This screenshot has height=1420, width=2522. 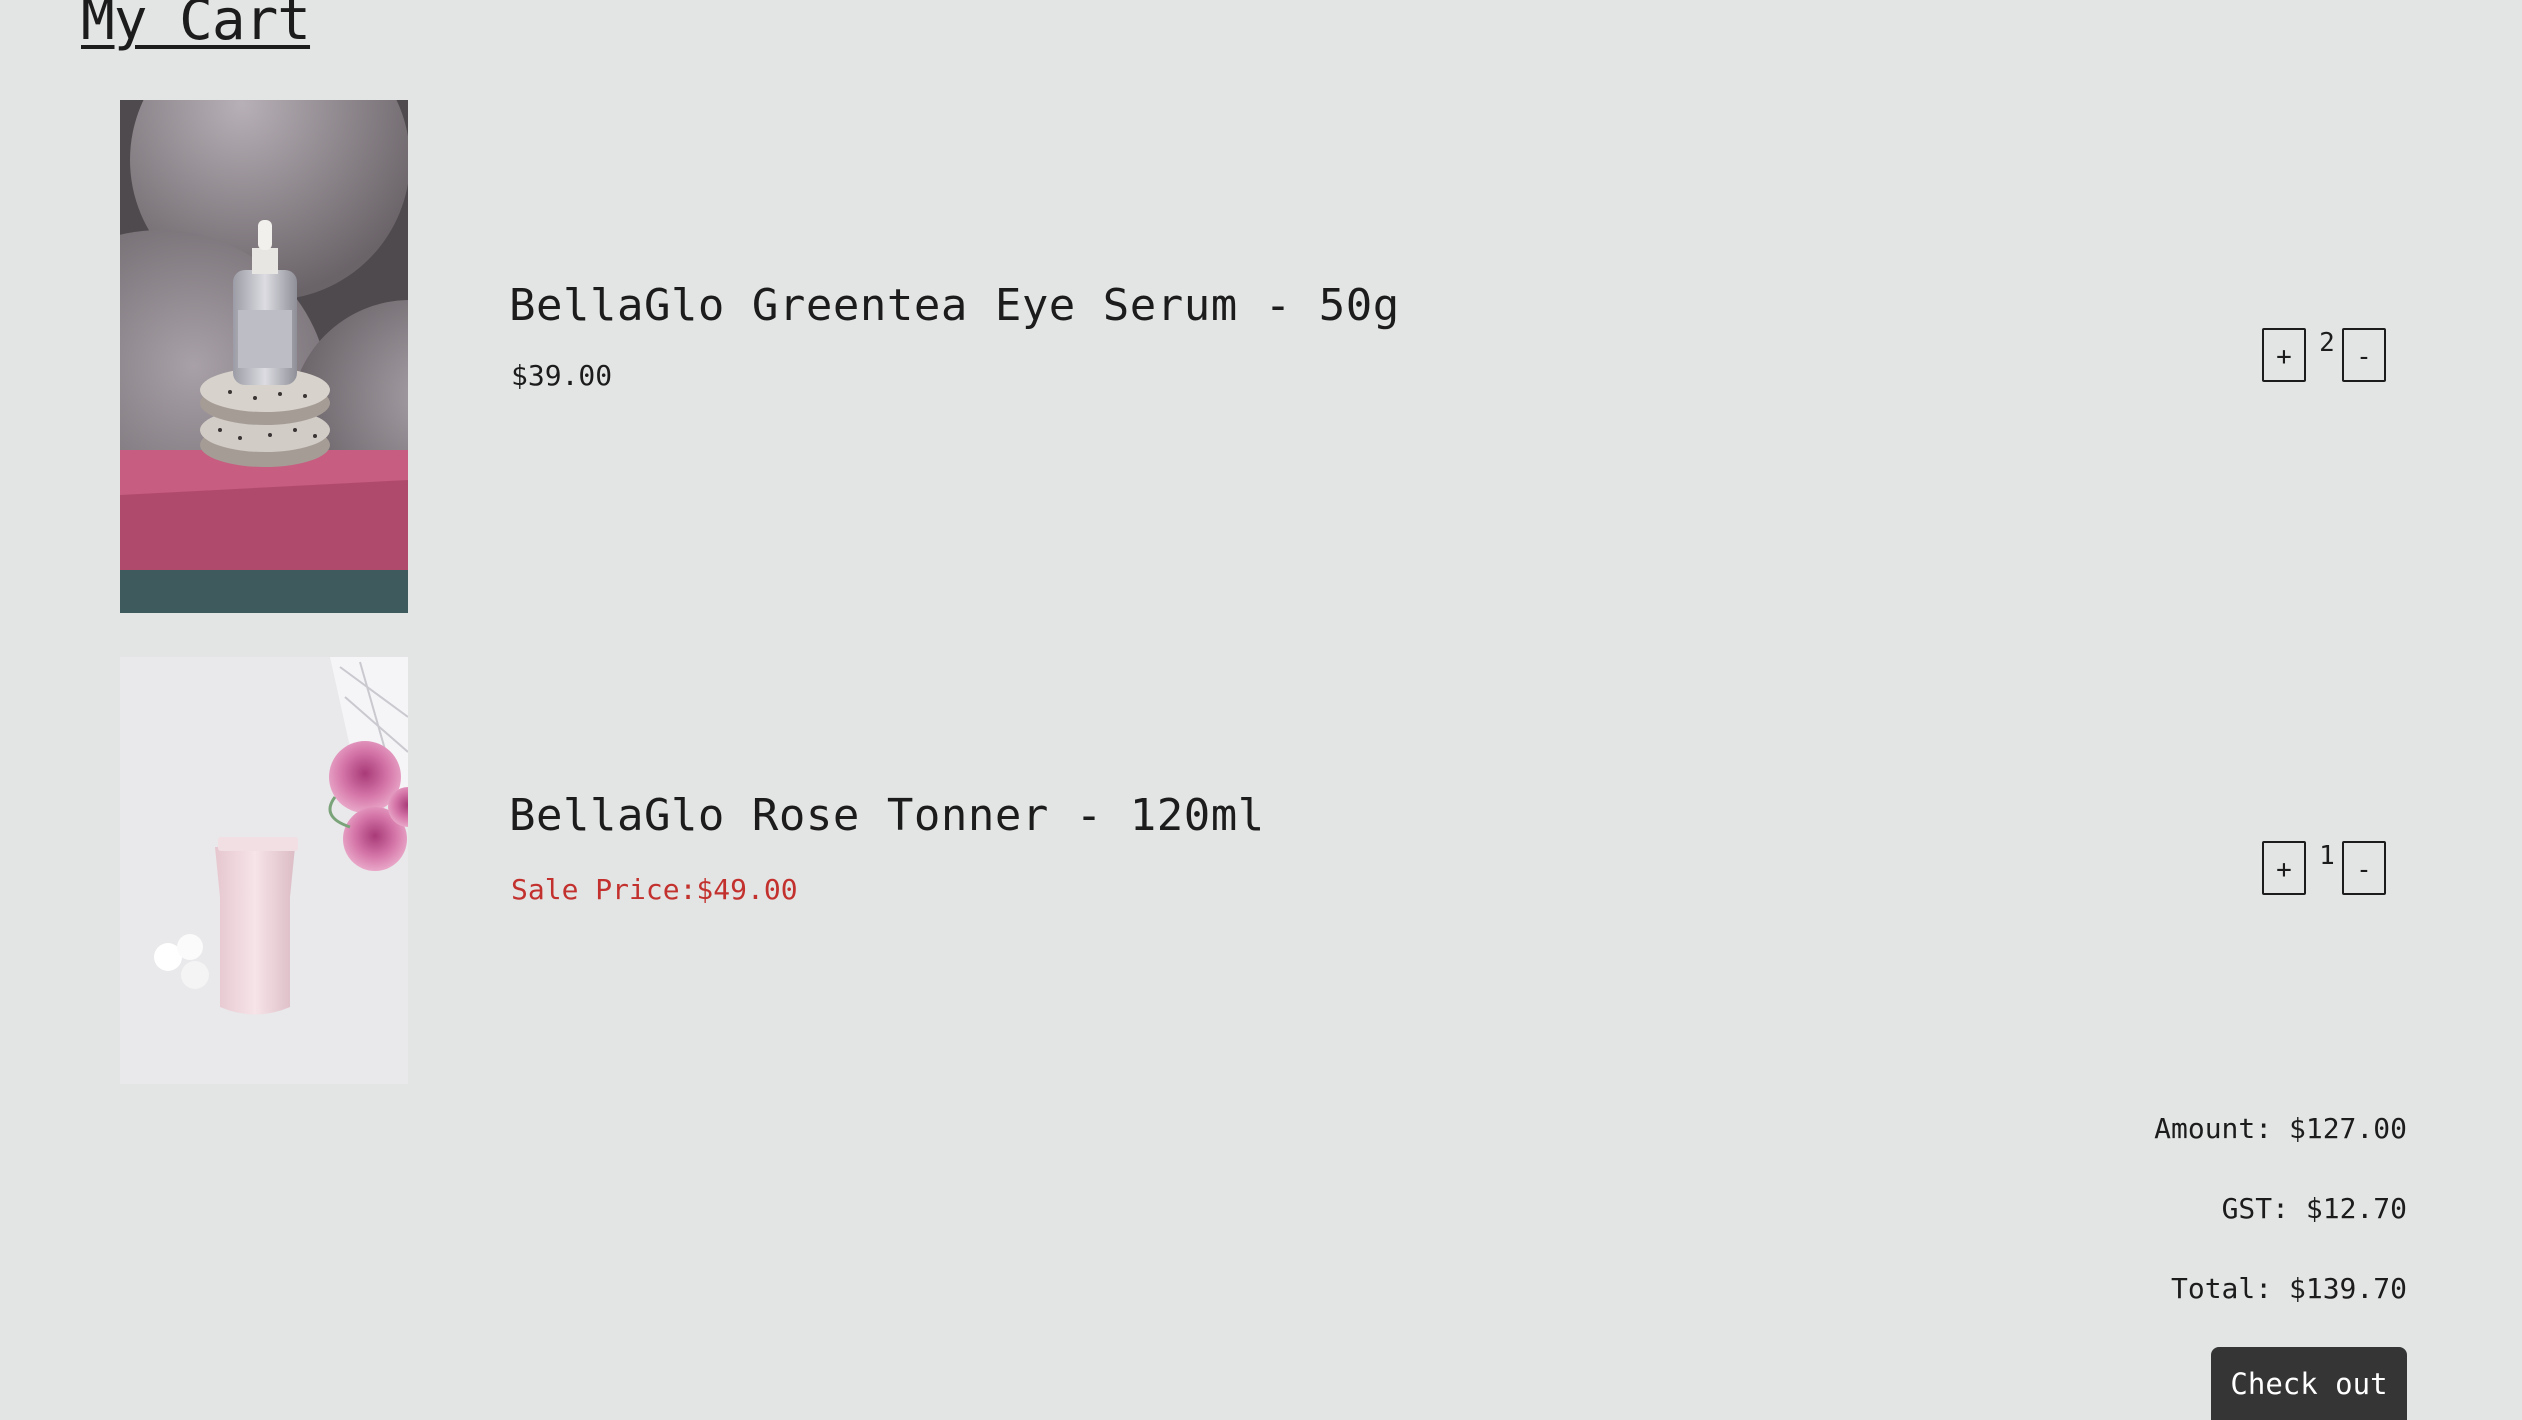 I want to click on quantity-value: 2, so click(x=2327, y=343).